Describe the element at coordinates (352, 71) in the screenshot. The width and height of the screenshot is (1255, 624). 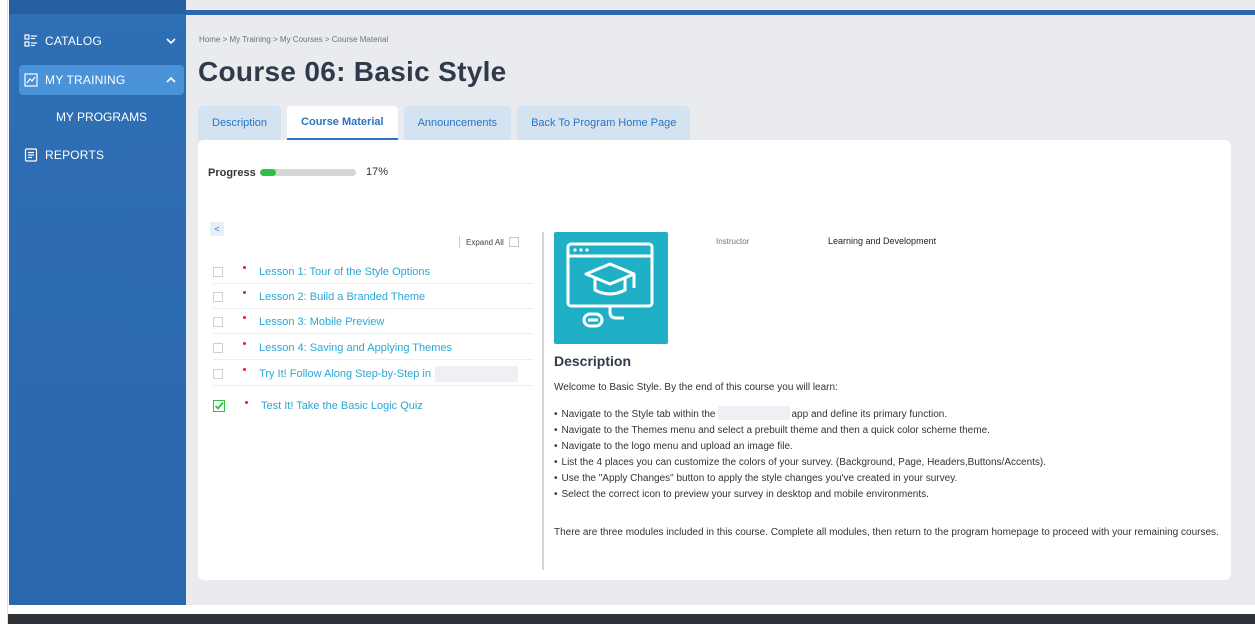
I see `page-title: Course 06: Basic Style` at that location.